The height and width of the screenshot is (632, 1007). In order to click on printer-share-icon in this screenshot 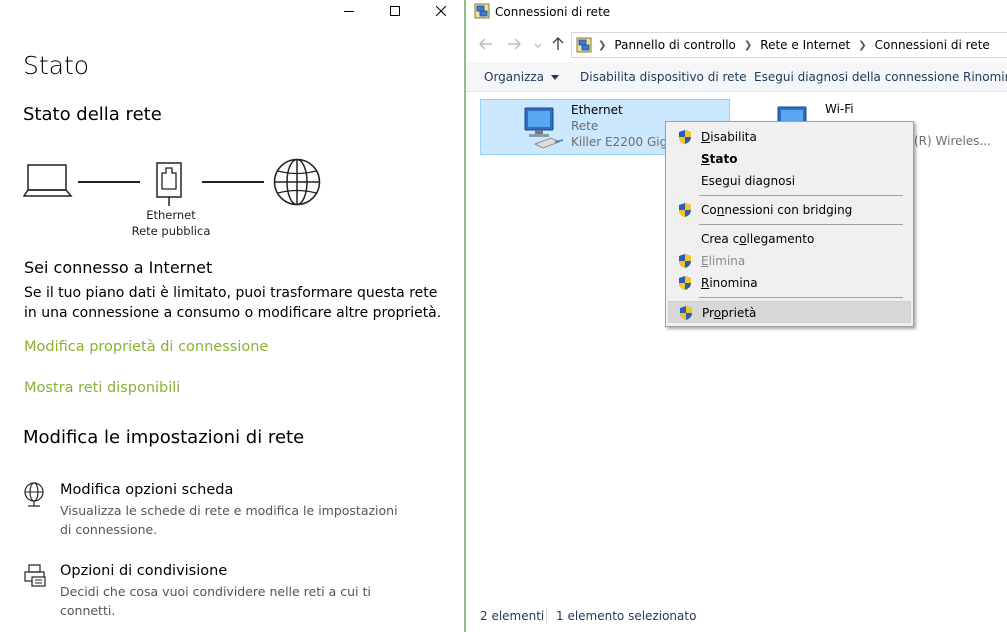, I will do `click(35, 575)`.